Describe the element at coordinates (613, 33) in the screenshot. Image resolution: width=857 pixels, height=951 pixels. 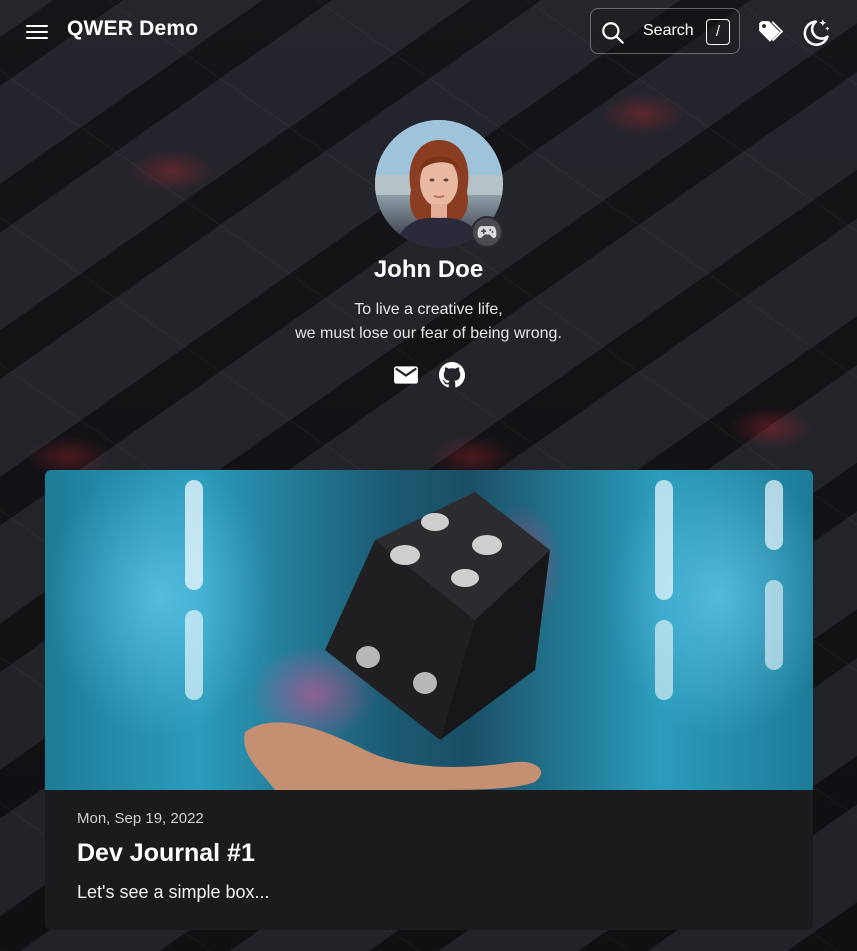
I see `search-icon` at that location.